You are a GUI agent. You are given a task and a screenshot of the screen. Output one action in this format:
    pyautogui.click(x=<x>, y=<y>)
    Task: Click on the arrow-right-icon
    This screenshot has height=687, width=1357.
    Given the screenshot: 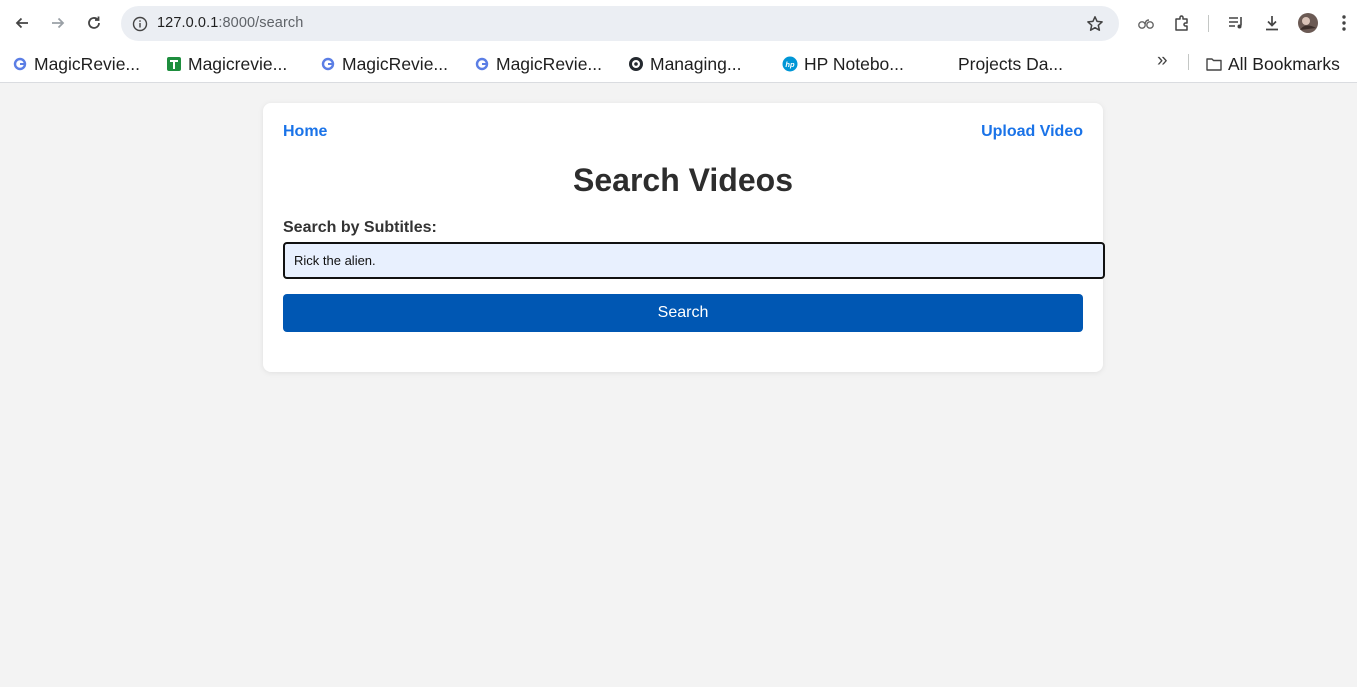 What is the action you would take?
    pyautogui.click(x=58, y=23)
    